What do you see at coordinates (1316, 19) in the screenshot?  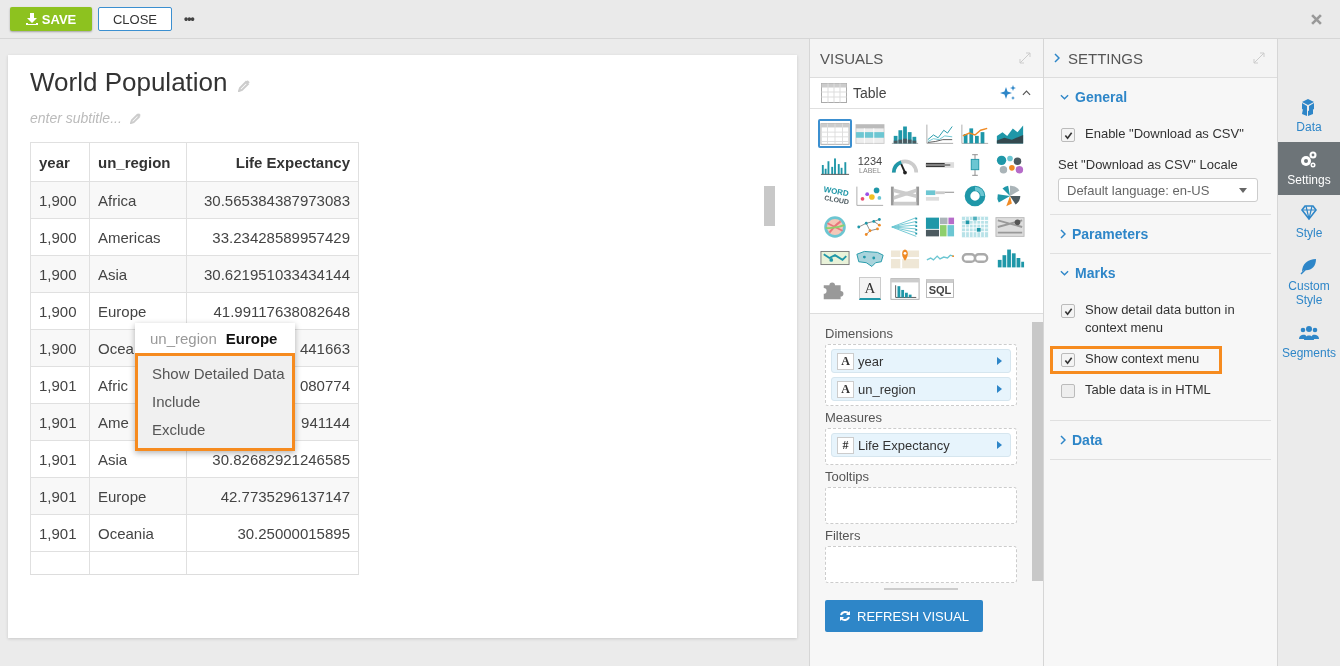 I see `close-icon` at bounding box center [1316, 19].